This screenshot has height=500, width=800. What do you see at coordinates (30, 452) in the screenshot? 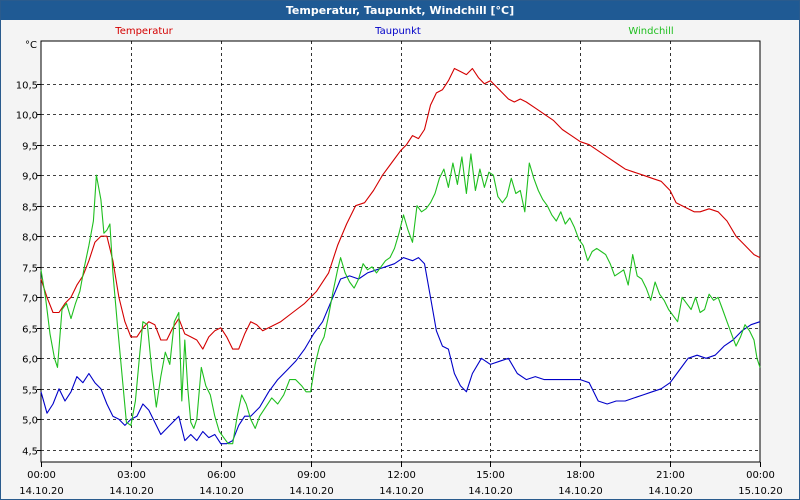
I see `y-tick-label: 4,5` at bounding box center [30, 452].